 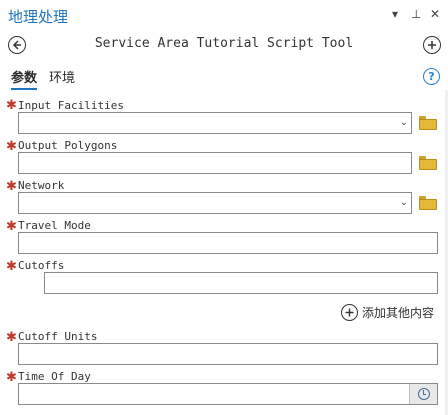 I want to click on cutoff-units-label: Cutoff Units, so click(x=58, y=336).